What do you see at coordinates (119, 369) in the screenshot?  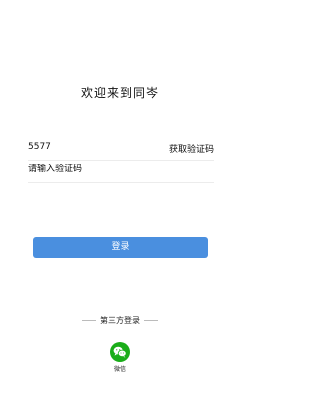 I see `wechat-label: 微信` at bounding box center [119, 369].